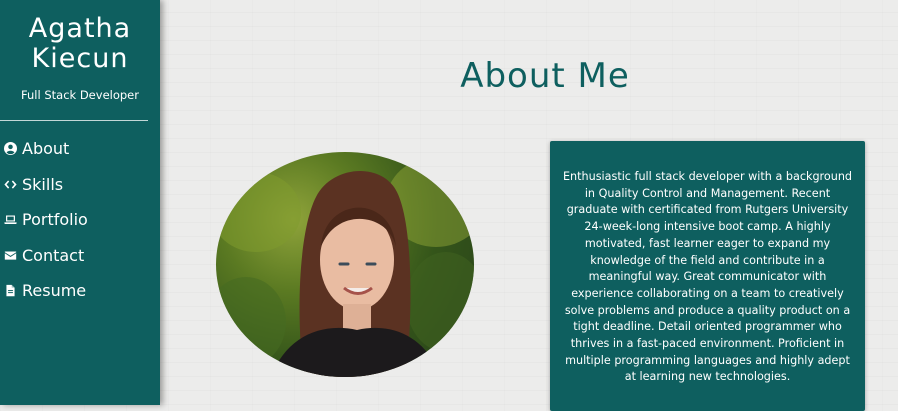 This screenshot has width=898, height=411. I want to click on nav-item-portfolio: Portfolio, so click(80, 220).